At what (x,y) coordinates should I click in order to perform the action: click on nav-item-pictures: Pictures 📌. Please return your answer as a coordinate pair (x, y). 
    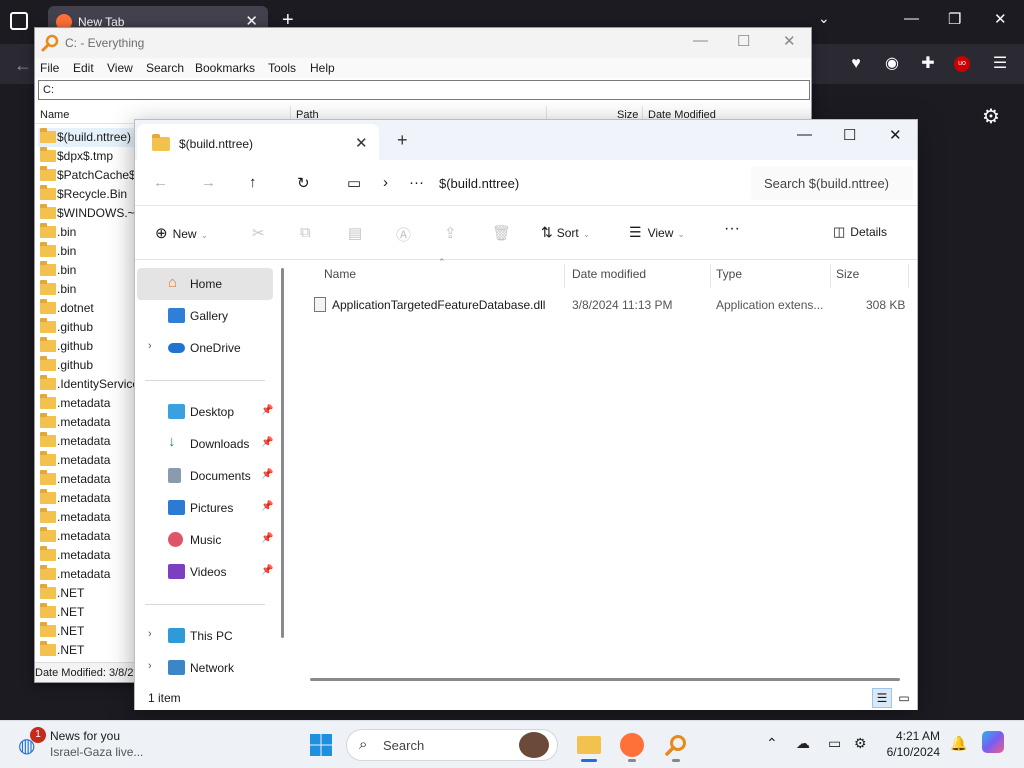
    Looking at the image, I should click on (205, 508).